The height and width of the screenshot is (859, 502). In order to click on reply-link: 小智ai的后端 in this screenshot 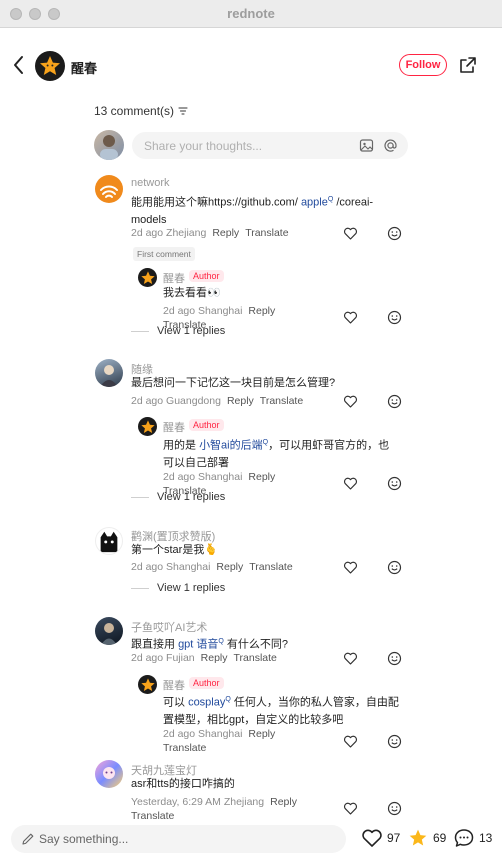, I will do `click(231, 446)`.